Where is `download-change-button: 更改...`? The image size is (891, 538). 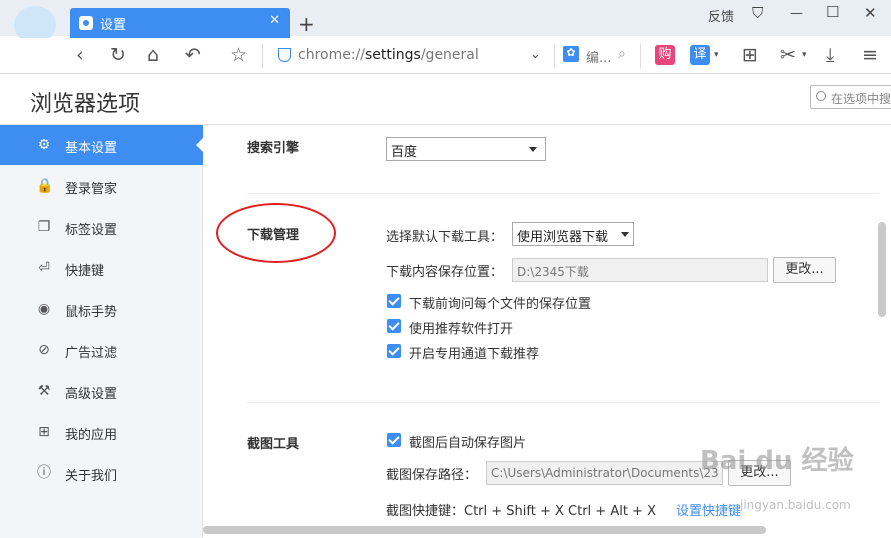 download-change-button: 更改... is located at coordinates (804, 270).